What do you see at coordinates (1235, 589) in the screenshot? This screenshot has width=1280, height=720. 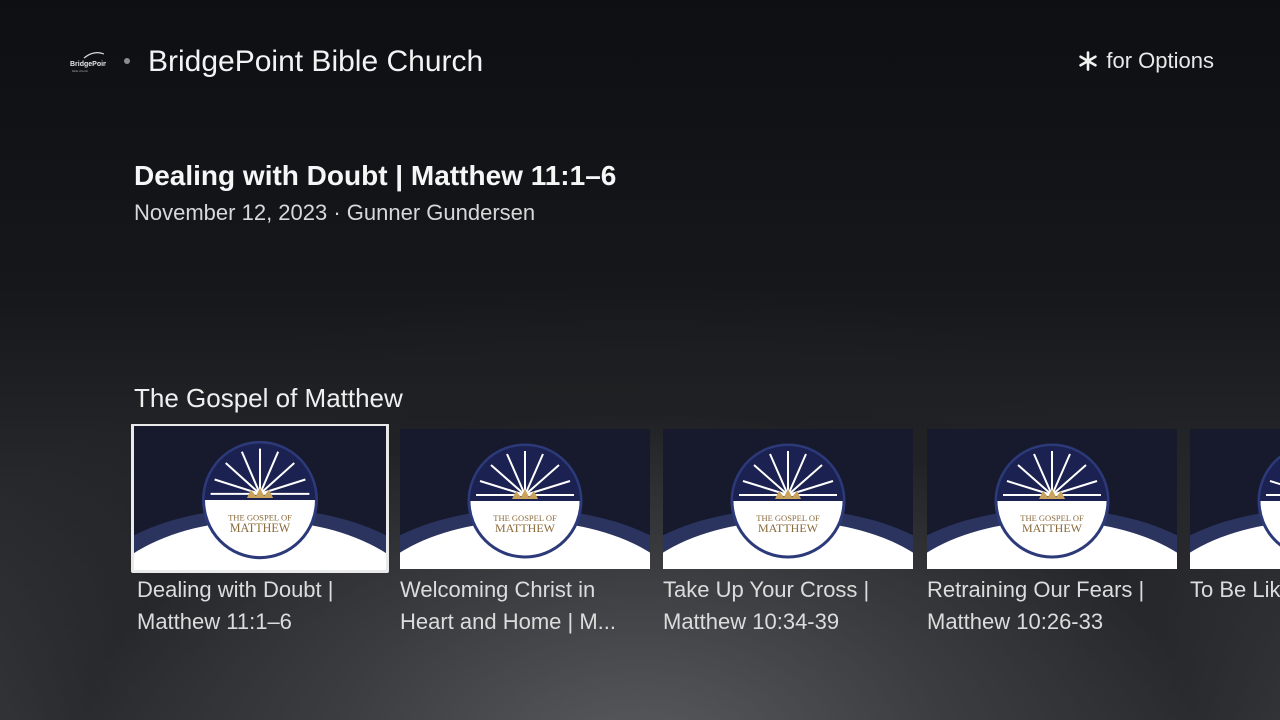 I see `episode-label: To Be Like... Matthew` at bounding box center [1235, 589].